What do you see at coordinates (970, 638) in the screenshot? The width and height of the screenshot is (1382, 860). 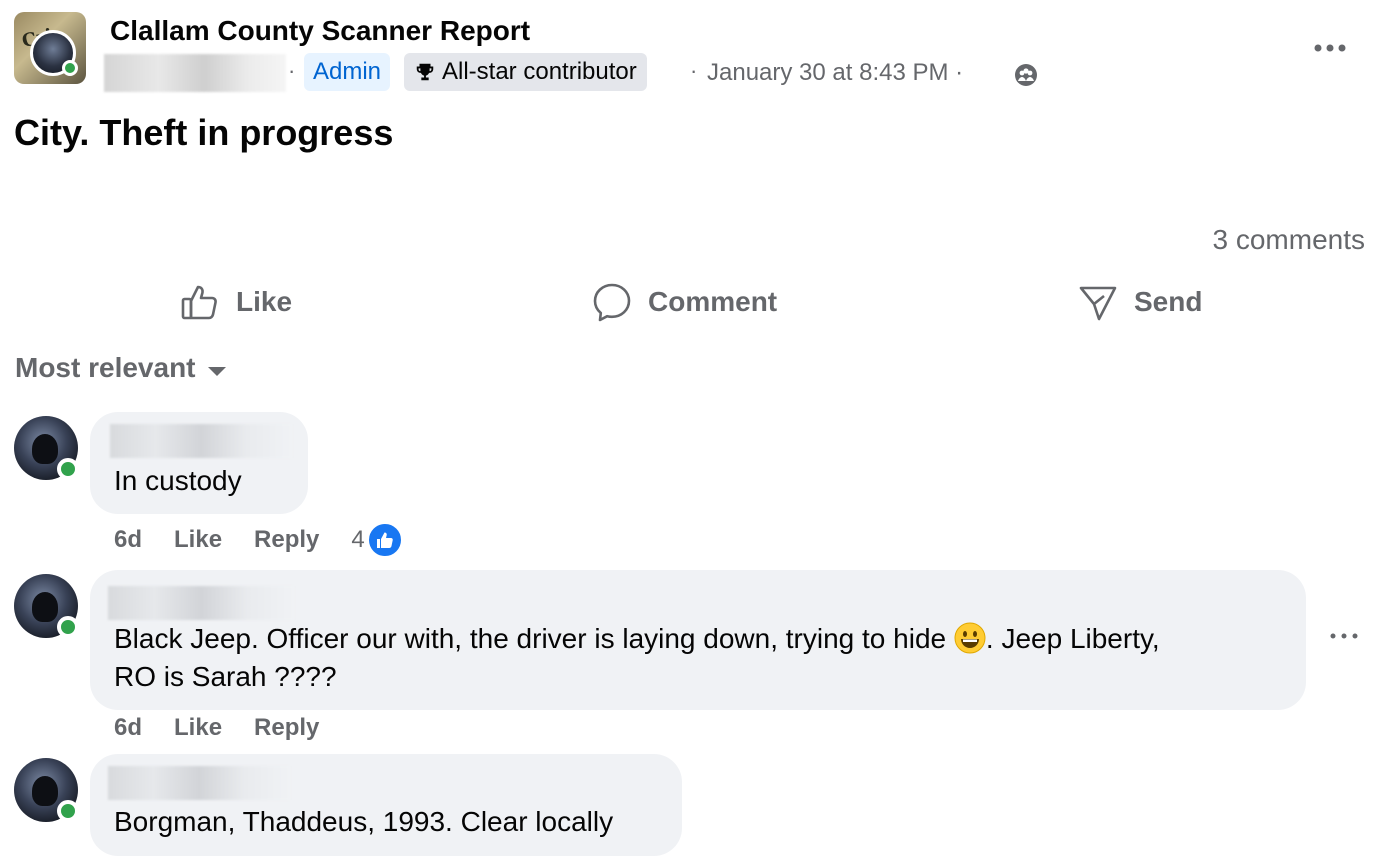 I see `grinning-face-emoji` at bounding box center [970, 638].